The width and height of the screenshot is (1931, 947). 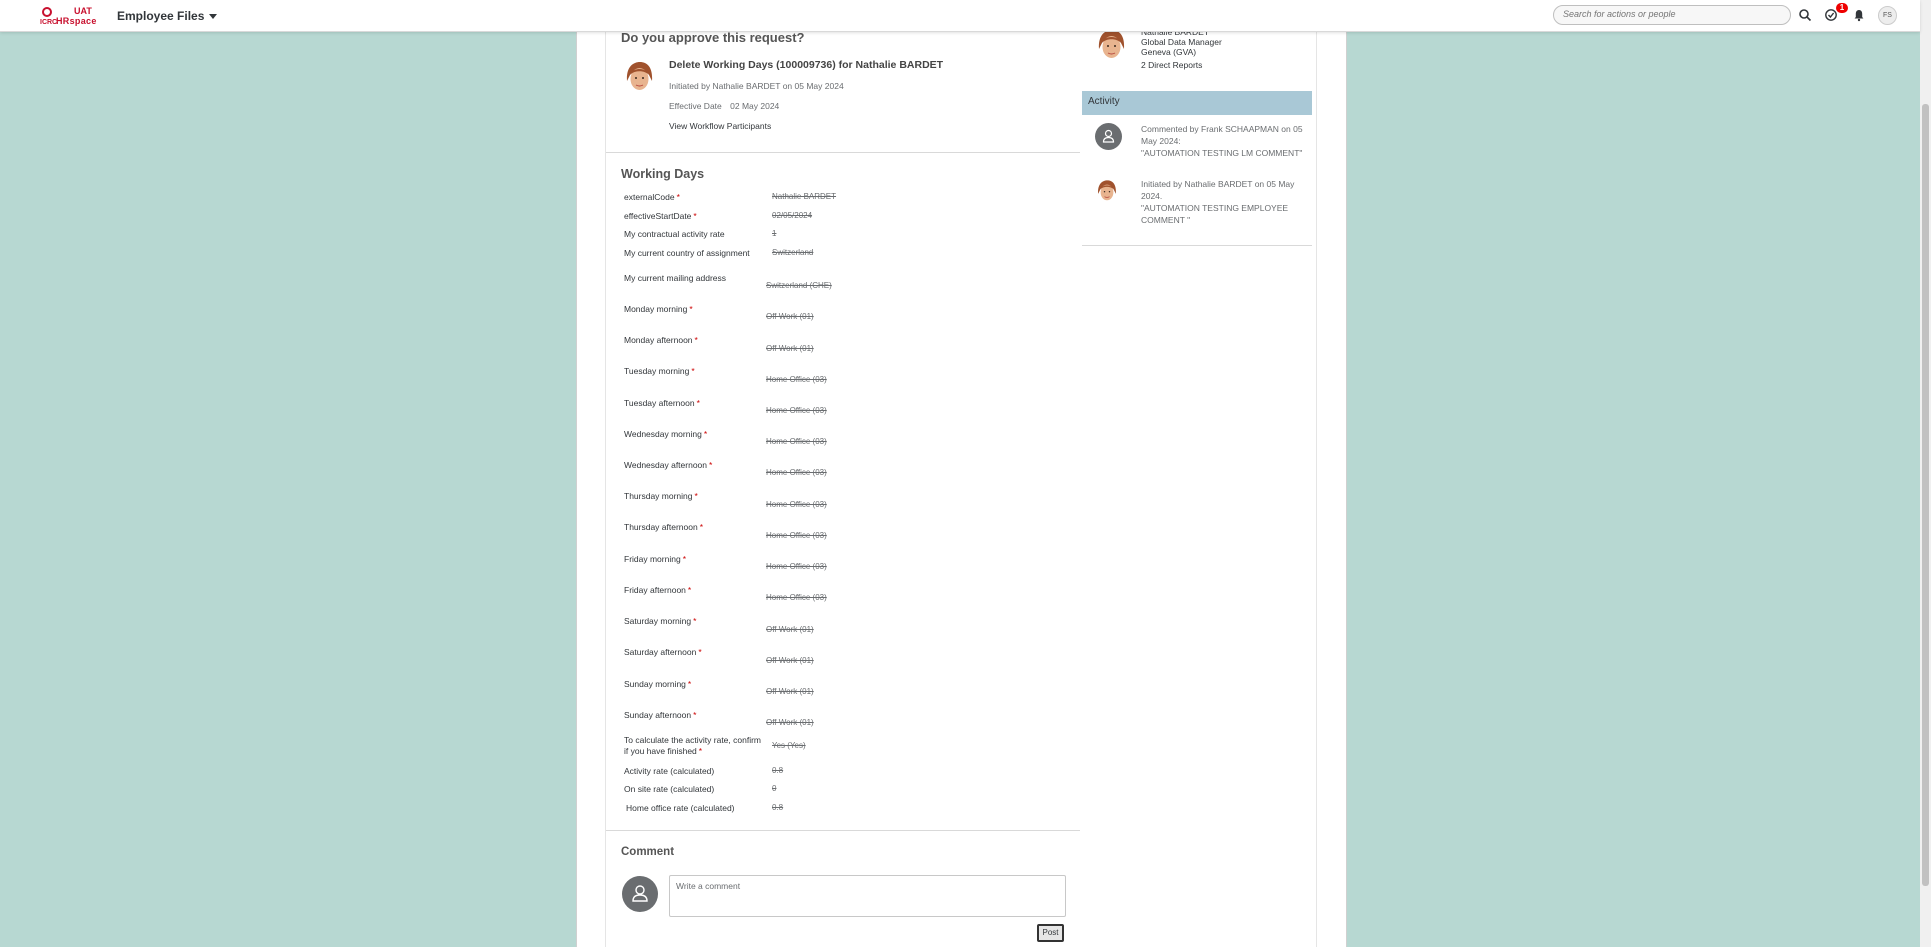 What do you see at coordinates (1859, 15) in the screenshot?
I see `bell-icon` at bounding box center [1859, 15].